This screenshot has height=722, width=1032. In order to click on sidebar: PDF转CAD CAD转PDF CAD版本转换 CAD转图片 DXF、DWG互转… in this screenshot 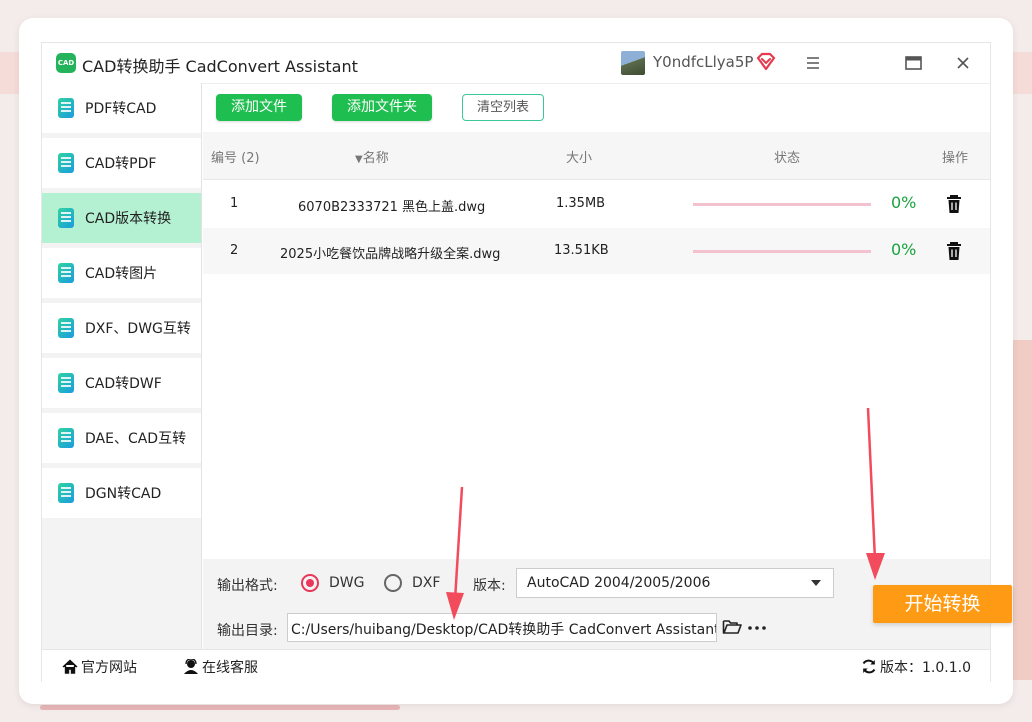, I will do `click(122, 366)`.